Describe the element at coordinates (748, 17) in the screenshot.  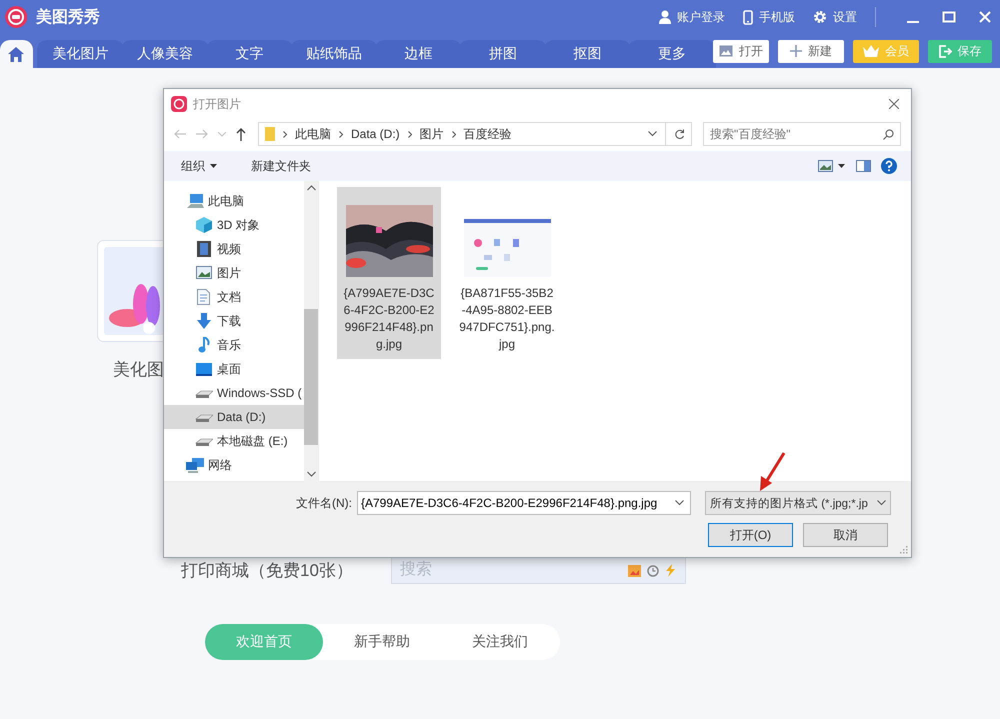
I see `phone-icon` at that location.